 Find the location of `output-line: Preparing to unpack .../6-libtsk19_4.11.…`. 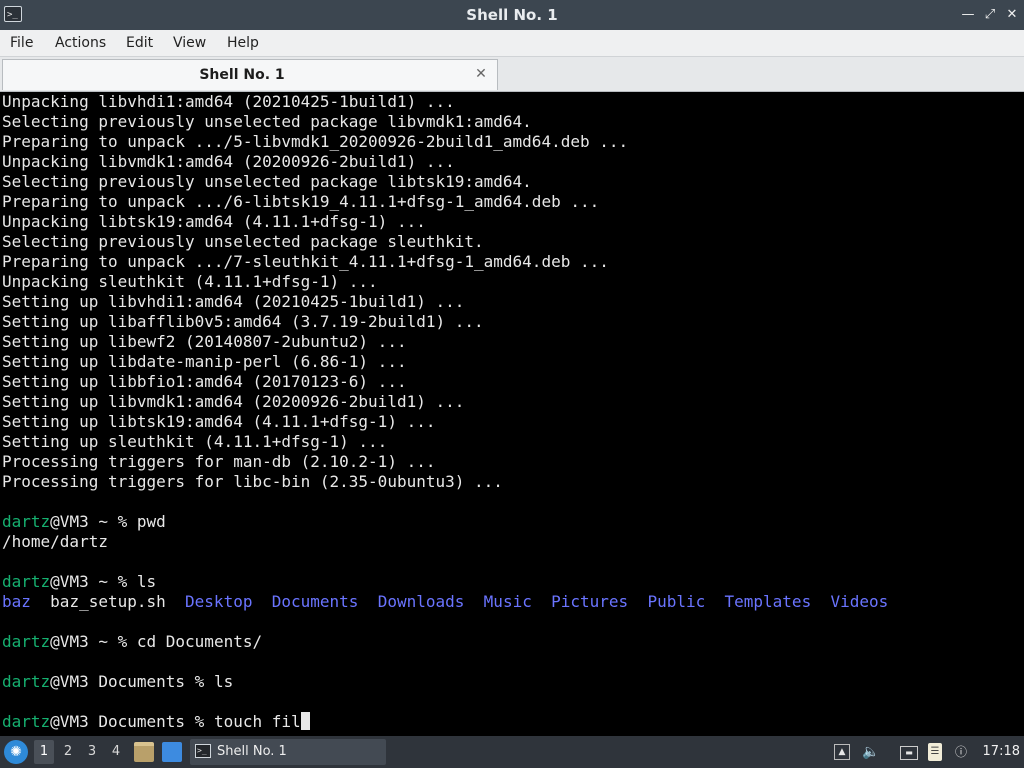

output-line: Preparing to unpack .../6-libtsk19_4.11.… is located at coordinates (301, 201).